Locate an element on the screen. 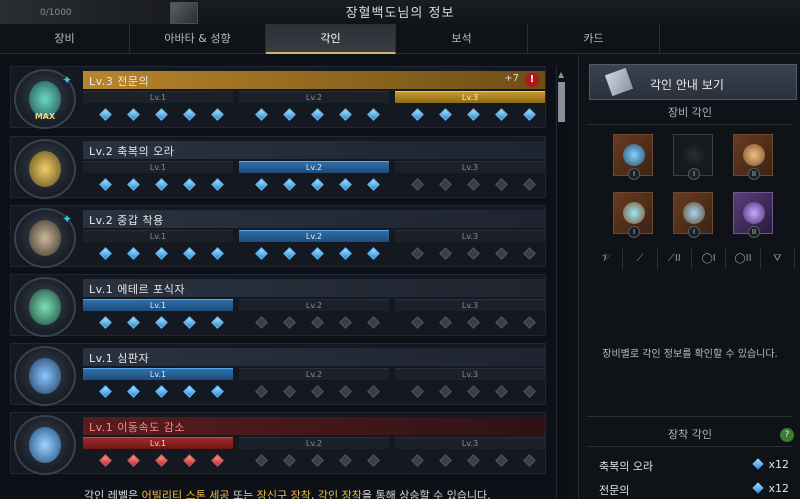  ring-slot-2: I is located at coordinates (693, 215).